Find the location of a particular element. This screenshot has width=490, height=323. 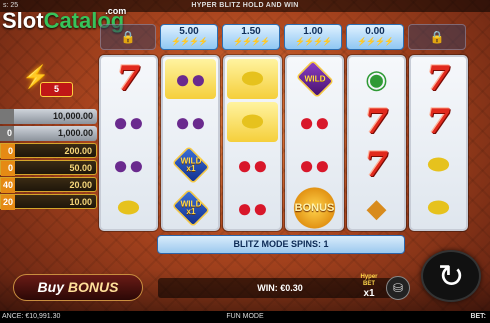

win-amount: €0.30 is located at coordinates (291, 288).